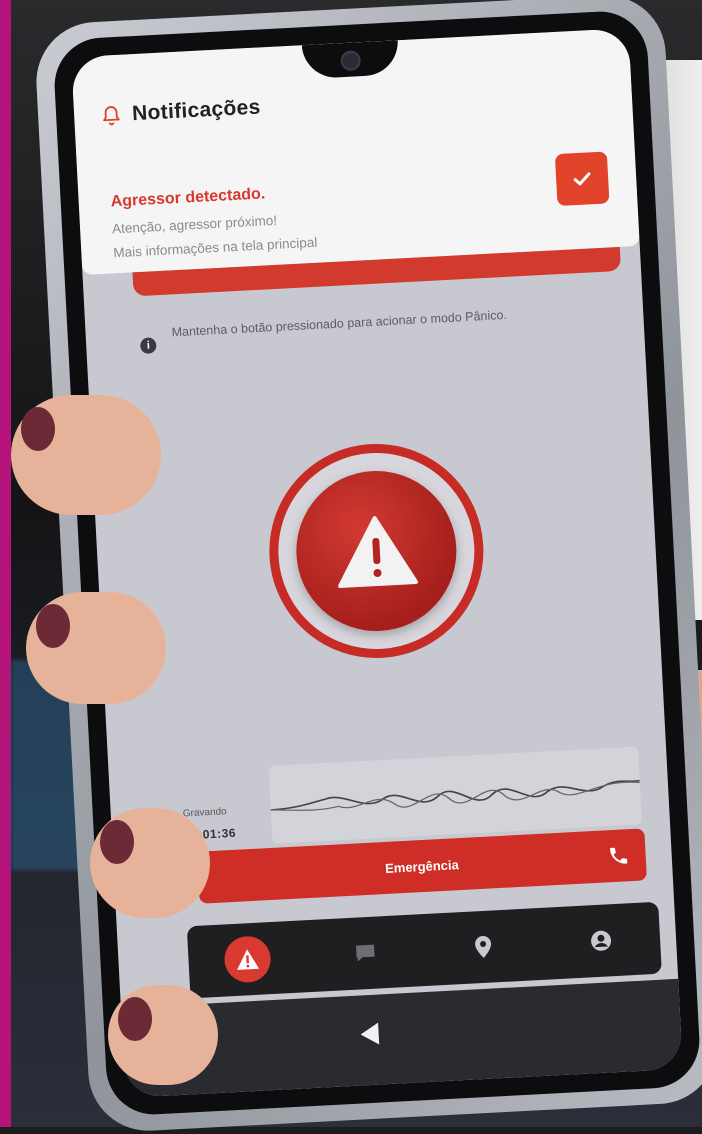 This screenshot has height=1134, width=702. Describe the element at coordinates (148, 346) in the screenshot. I see `info-icon: i` at that location.